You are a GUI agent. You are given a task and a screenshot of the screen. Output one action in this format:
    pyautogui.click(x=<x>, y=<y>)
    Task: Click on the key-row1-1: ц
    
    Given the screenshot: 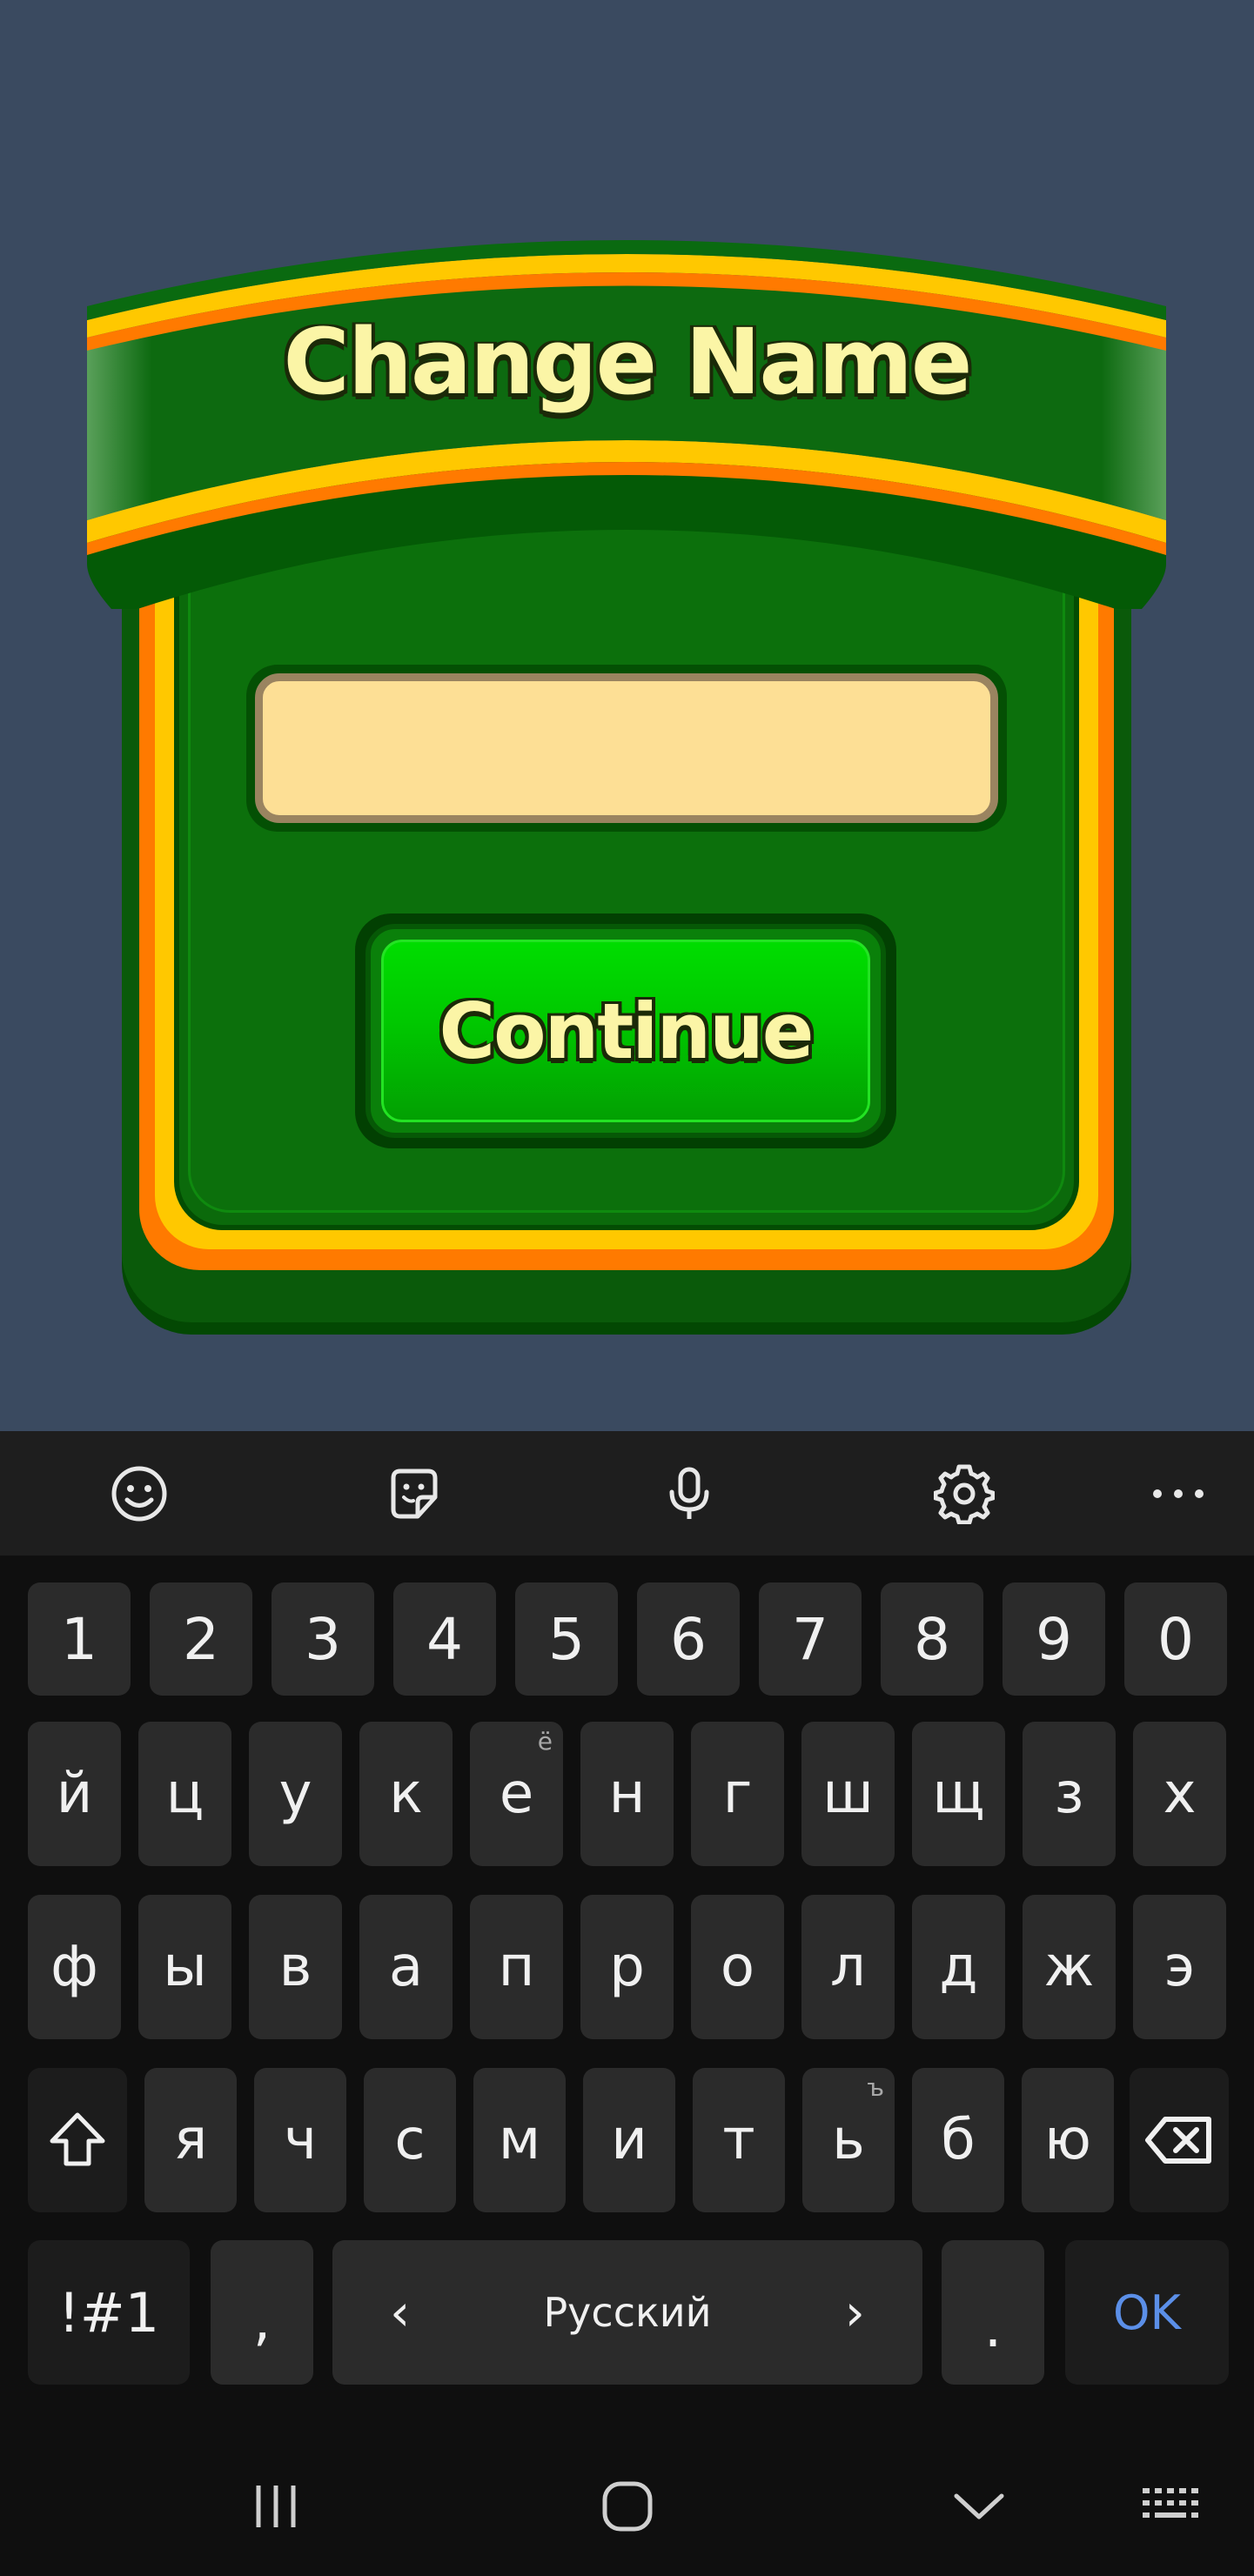 What is the action you would take?
    pyautogui.click(x=184, y=1794)
    